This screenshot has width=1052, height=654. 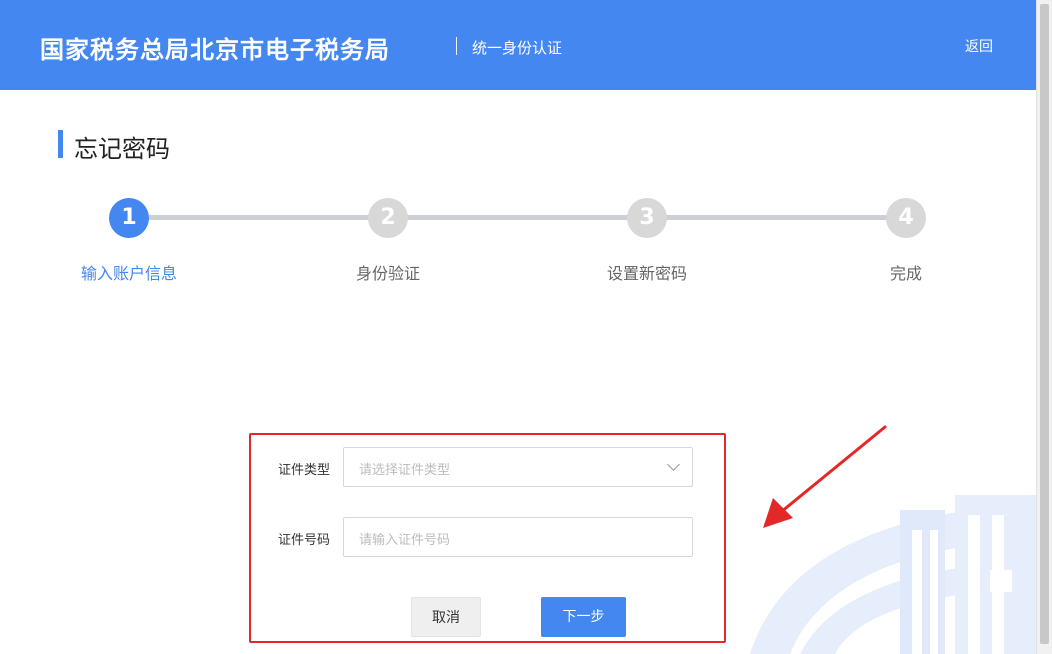 What do you see at coordinates (129, 218) in the screenshot?
I see `step-1-circle: 1` at bounding box center [129, 218].